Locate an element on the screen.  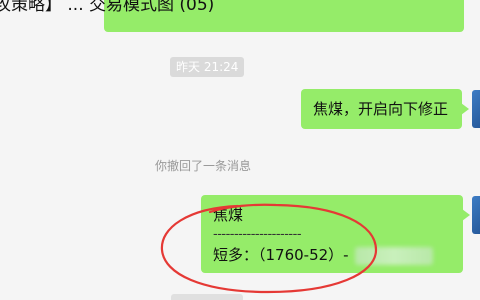
message-bubble-outgoing: 焦煤，开启向下修正 is located at coordinates (385, 109).